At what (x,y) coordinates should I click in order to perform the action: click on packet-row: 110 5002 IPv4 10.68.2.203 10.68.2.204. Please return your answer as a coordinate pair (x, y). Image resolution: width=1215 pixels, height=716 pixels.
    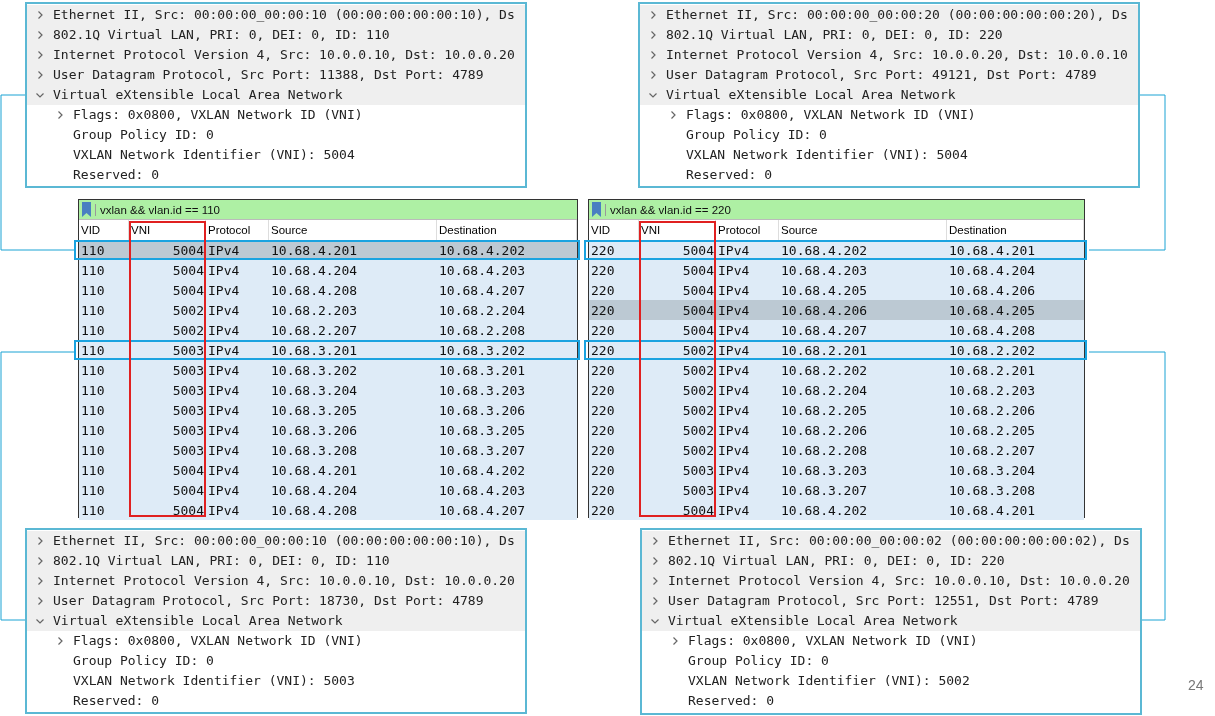
    Looking at the image, I should click on (328, 310).